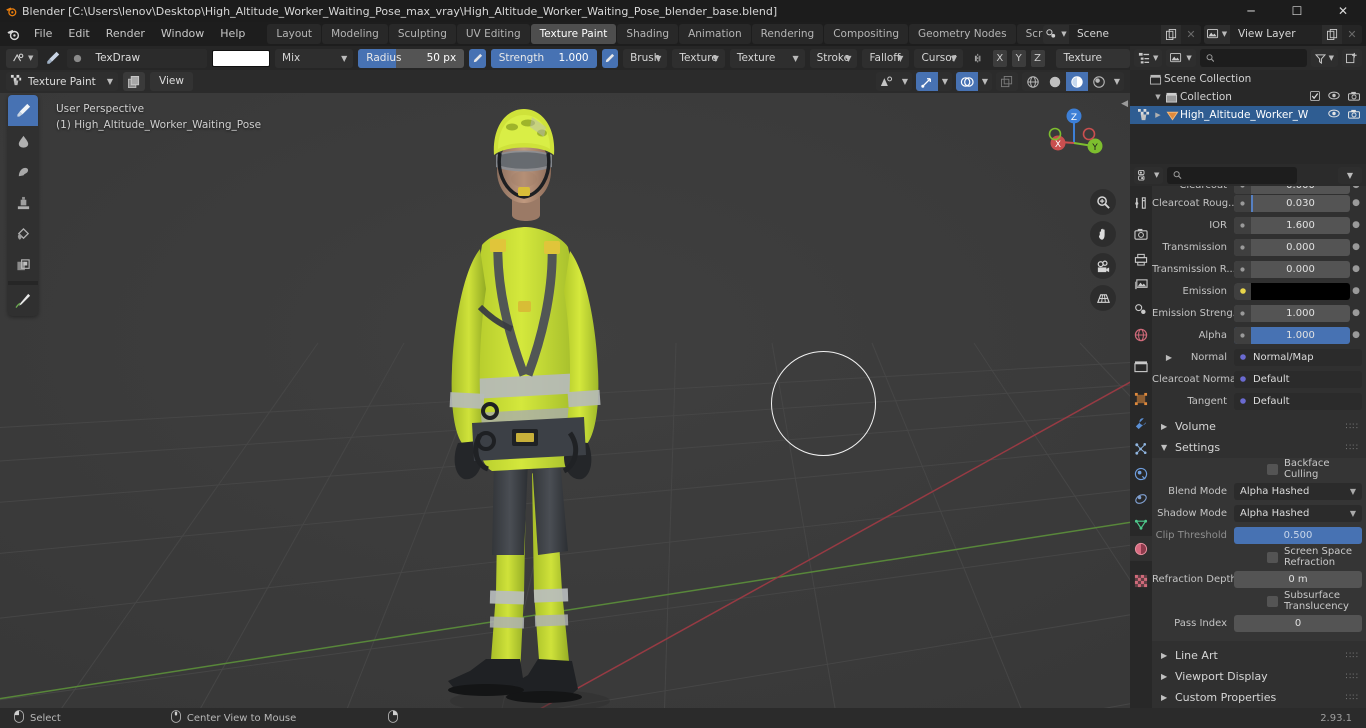  What do you see at coordinates (1103, 202) in the screenshot?
I see `zoom-icon` at bounding box center [1103, 202].